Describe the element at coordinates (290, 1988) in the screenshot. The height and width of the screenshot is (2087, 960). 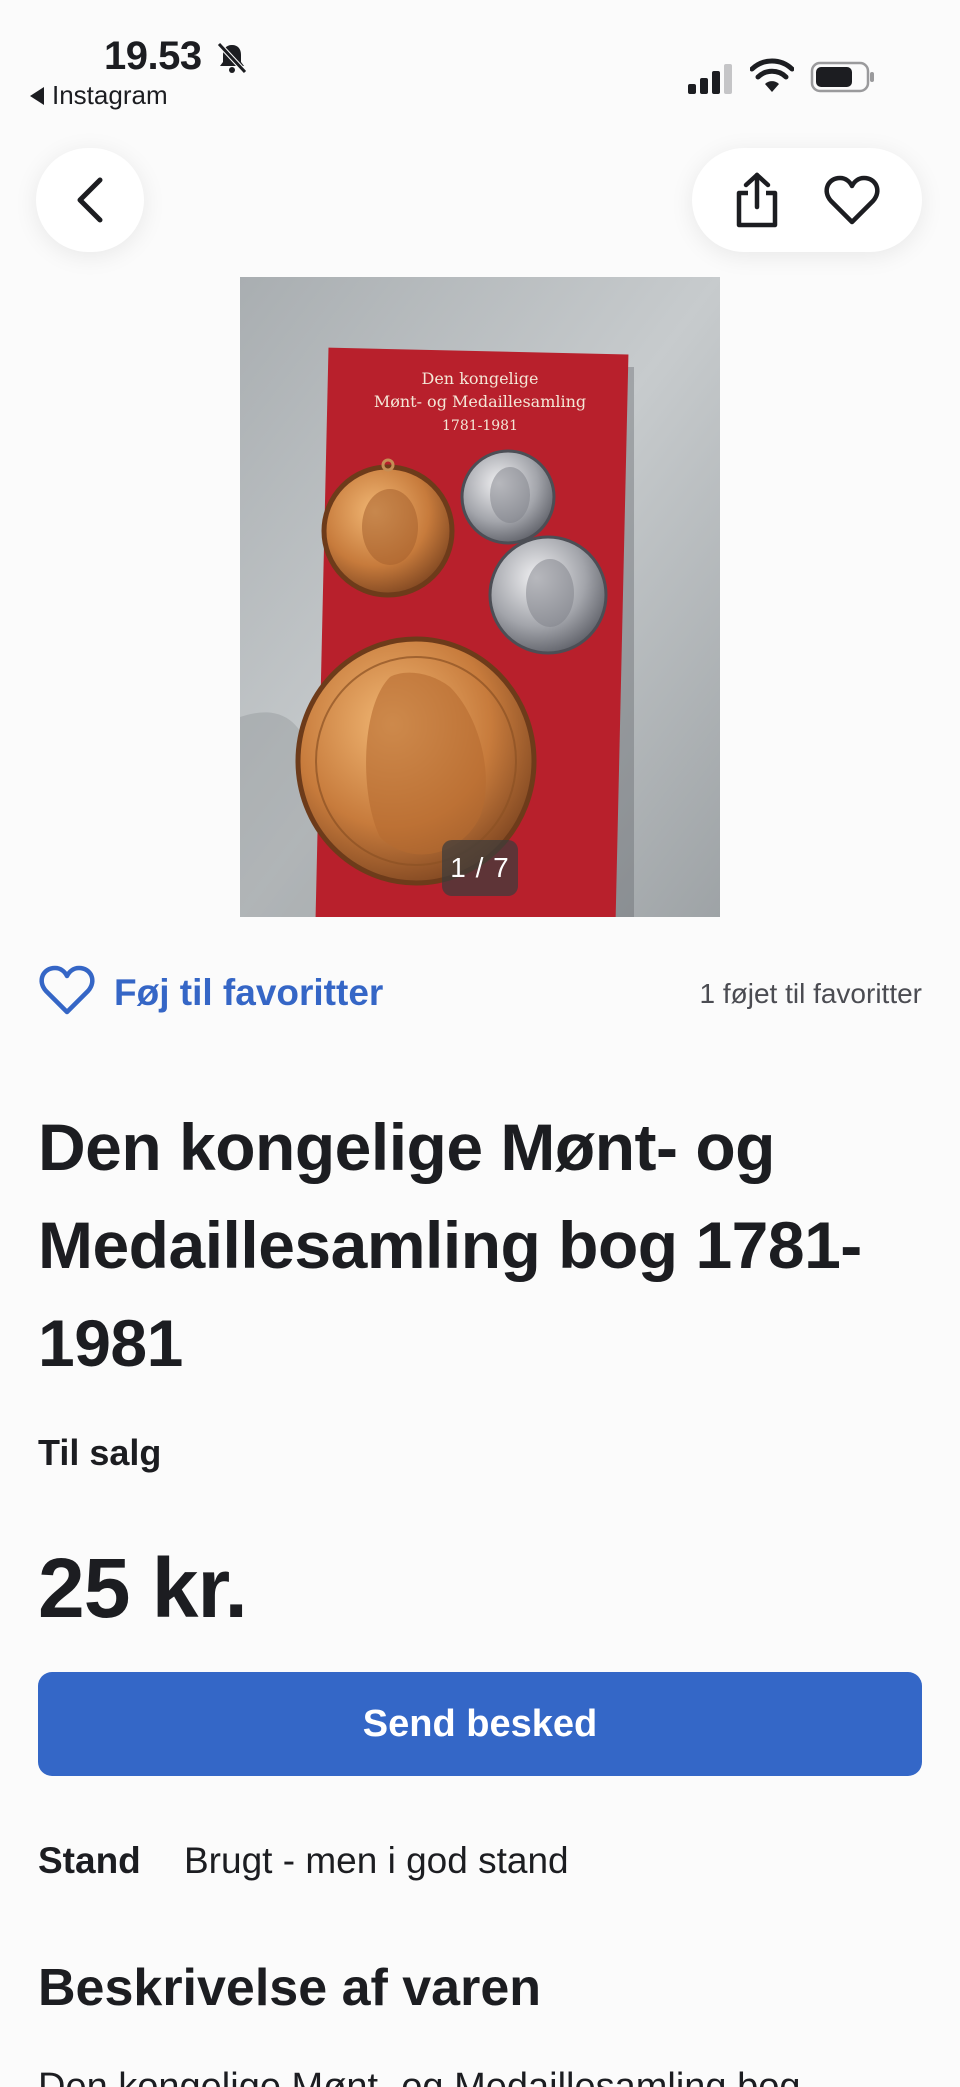
I see `description-heading: Beskrivelse af varen` at that location.